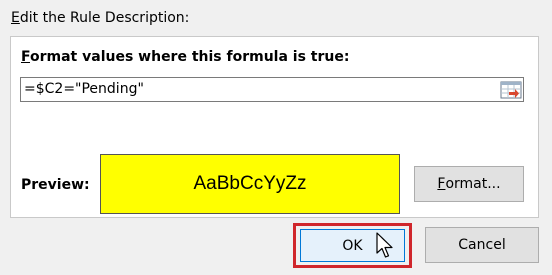 This screenshot has width=552, height=275. I want to click on preview-sample-text: AaBbCcYyZz, so click(250, 183).